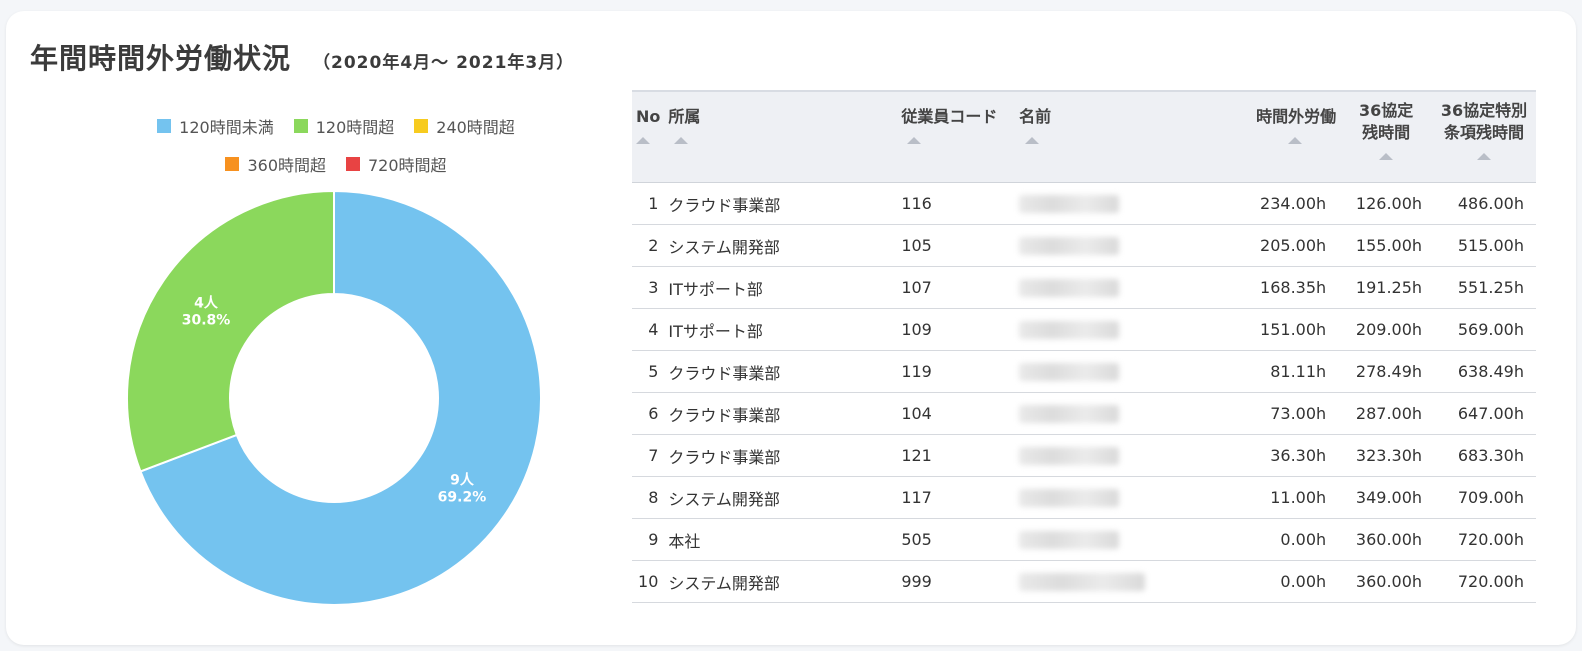 This screenshot has width=1582, height=651. I want to click on table-row: 5 クラウド事業部 119 81.11h 278.49h 638.49h, so click(1084, 371).